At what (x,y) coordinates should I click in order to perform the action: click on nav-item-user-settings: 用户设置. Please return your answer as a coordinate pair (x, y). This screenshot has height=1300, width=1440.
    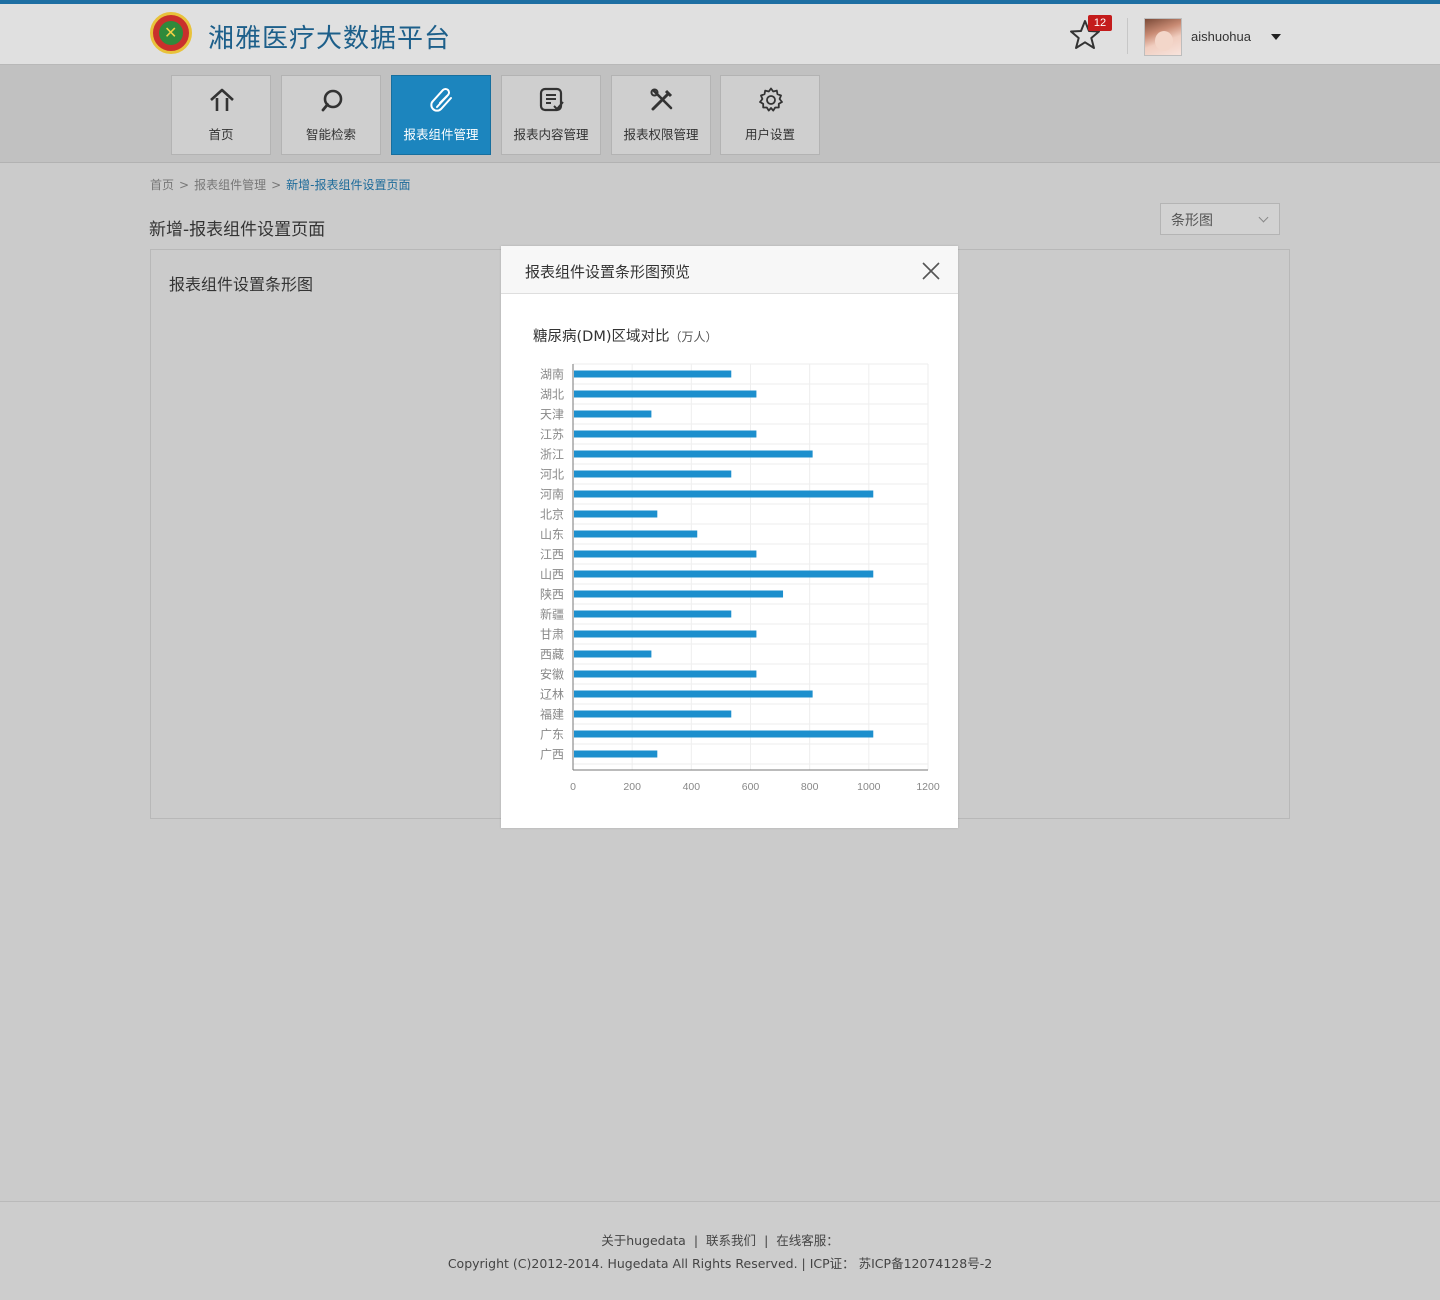
    Looking at the image, I should click on (770, 115).